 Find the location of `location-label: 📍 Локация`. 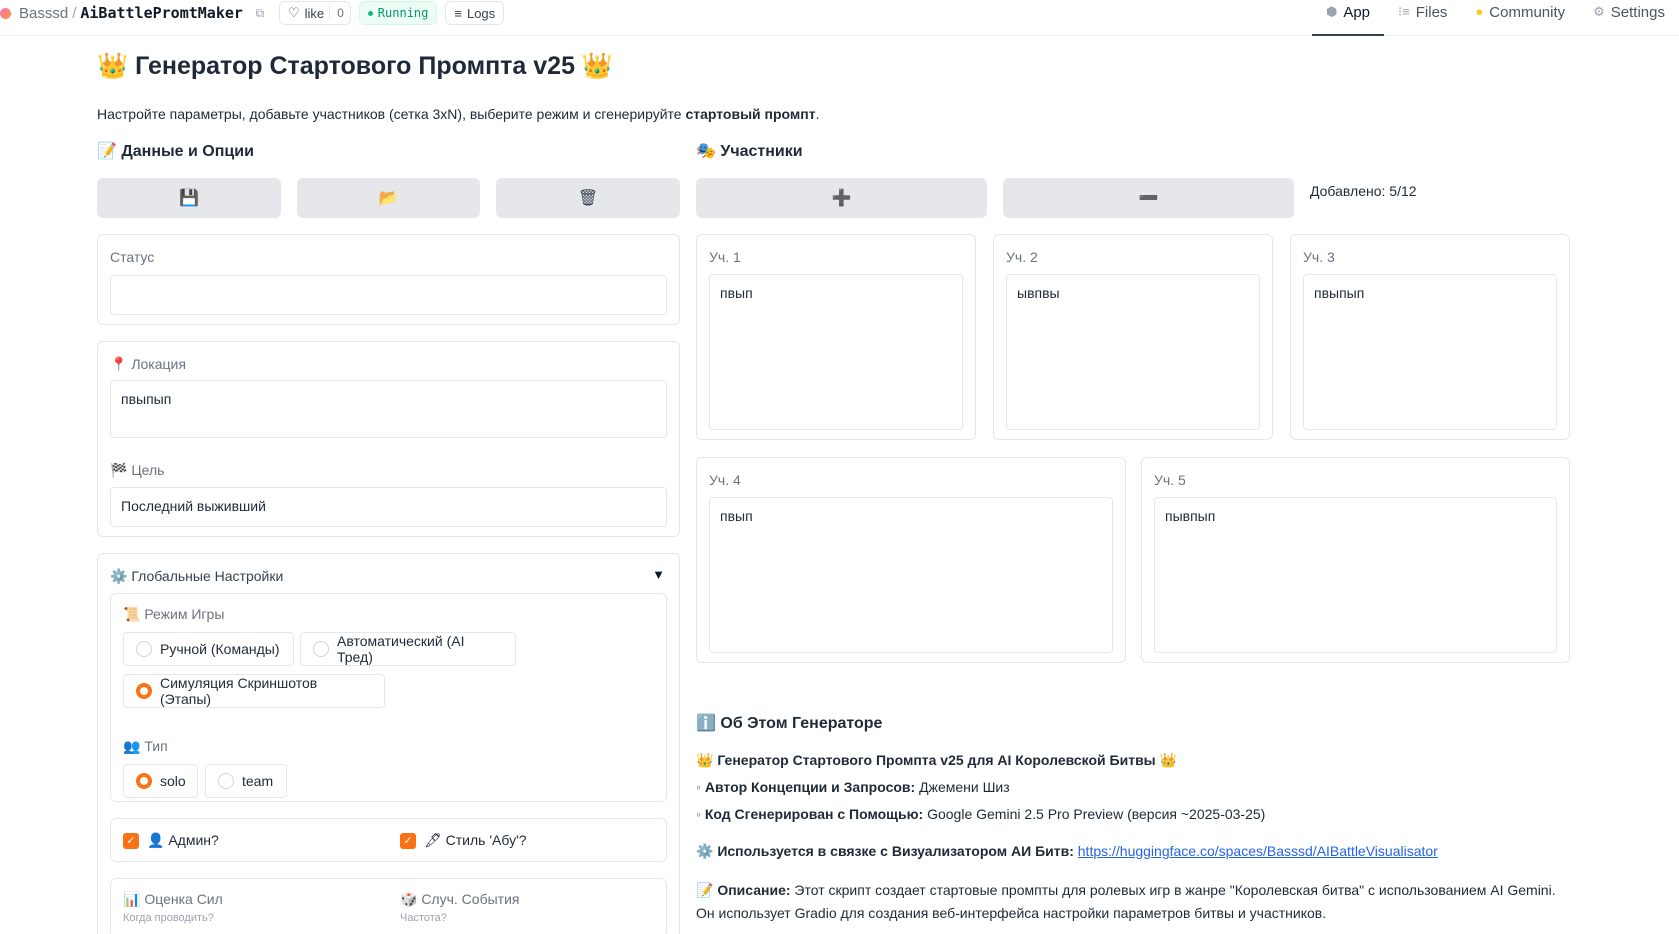

location-label: 📍 Локация is located at coordinates (148, 364).